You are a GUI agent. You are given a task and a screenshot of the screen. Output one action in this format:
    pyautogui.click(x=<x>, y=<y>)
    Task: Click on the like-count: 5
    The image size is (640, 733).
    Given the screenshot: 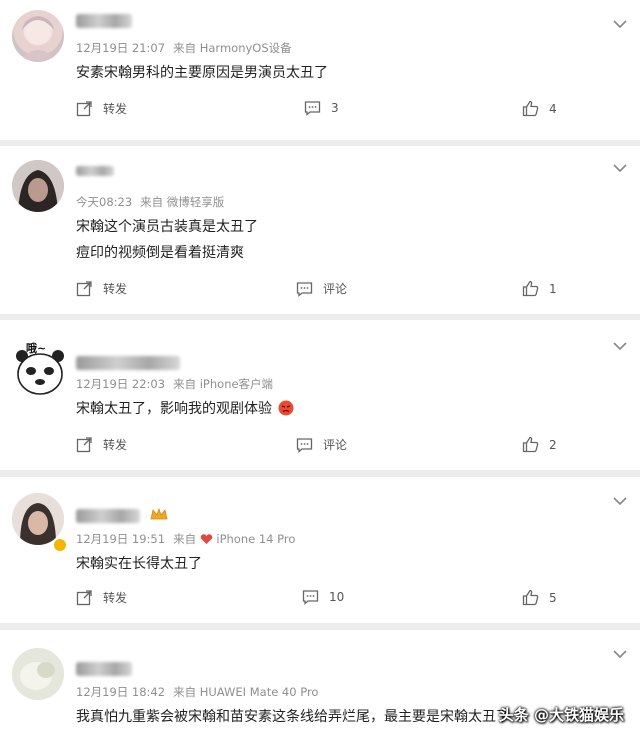 What is the action you would take?
    pyautogui.click(x=553, y=597)
    